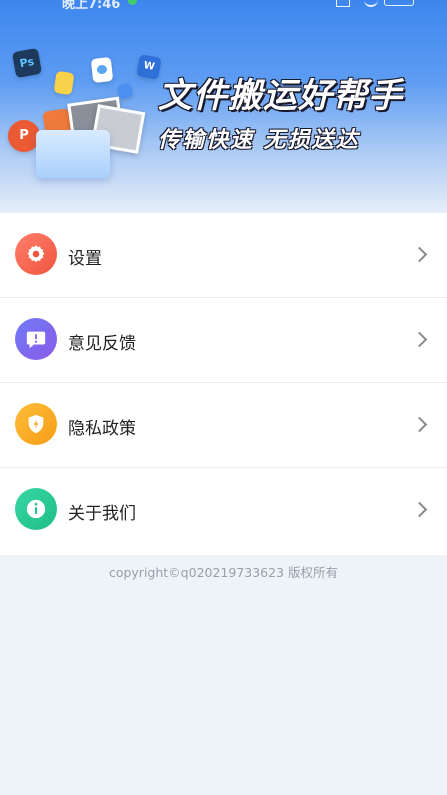  What do you see at coordinates (223, 425) in the screenshot?
I see `menu-item-privacy: 隐私政策` at bounding box center [223, 425].